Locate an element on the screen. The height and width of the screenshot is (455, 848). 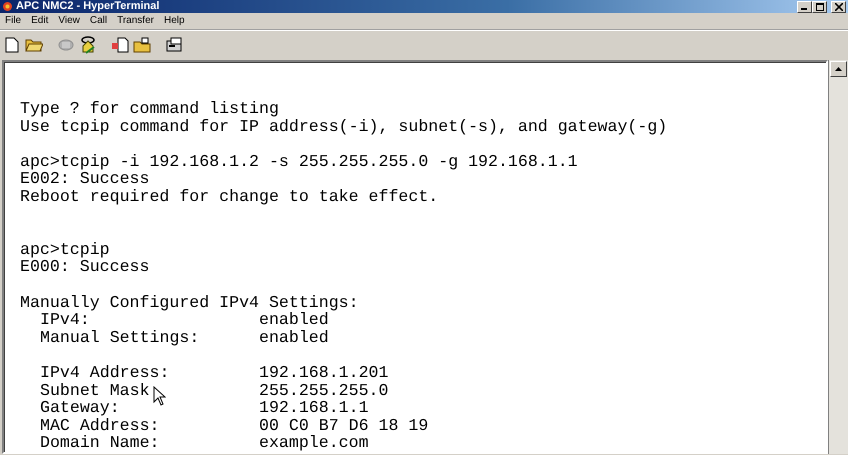
maximize-button is located at coordinates (819, 6).